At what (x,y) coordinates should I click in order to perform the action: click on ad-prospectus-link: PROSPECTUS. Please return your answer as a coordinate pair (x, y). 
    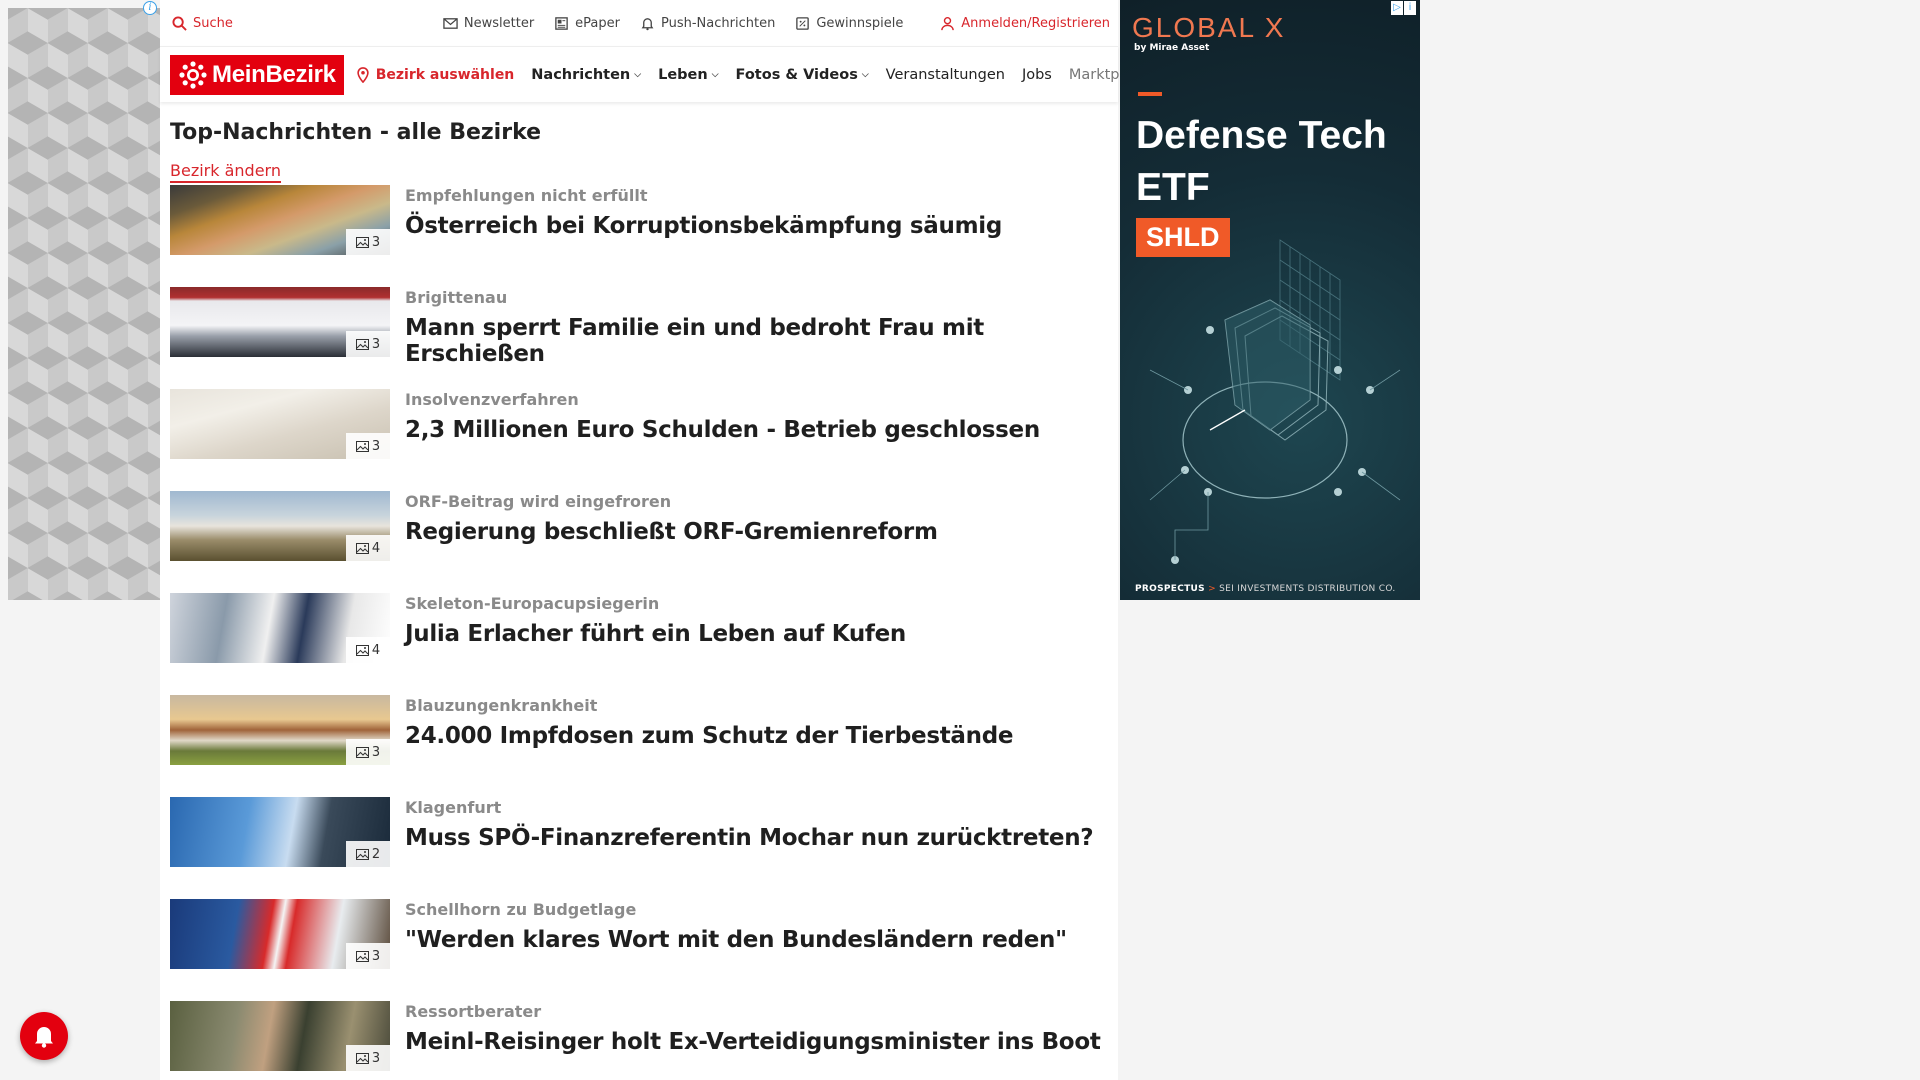
    Looking at the image, I should click on (1170, 589).